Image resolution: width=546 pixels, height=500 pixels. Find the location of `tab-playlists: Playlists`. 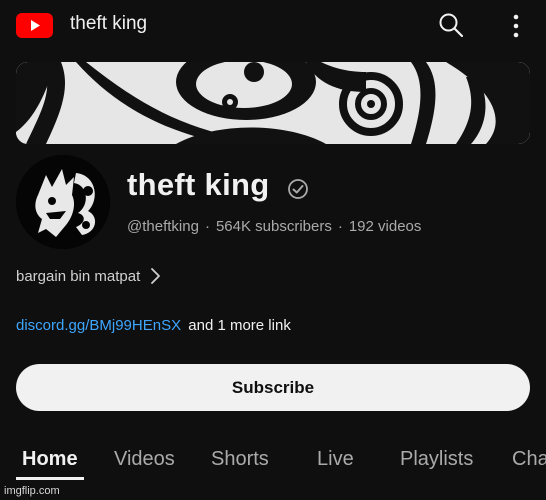

tab-playlists: Playlists is located at coordinates (436, 459).